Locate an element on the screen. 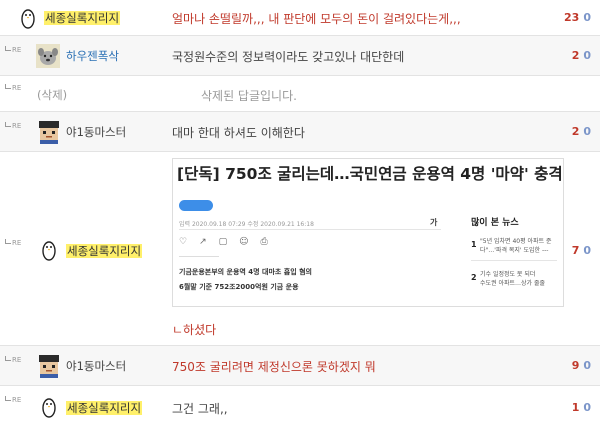  popular-item-line: 다"…'파격 복지' 도입한 --- is located at coordinates (514, 250).